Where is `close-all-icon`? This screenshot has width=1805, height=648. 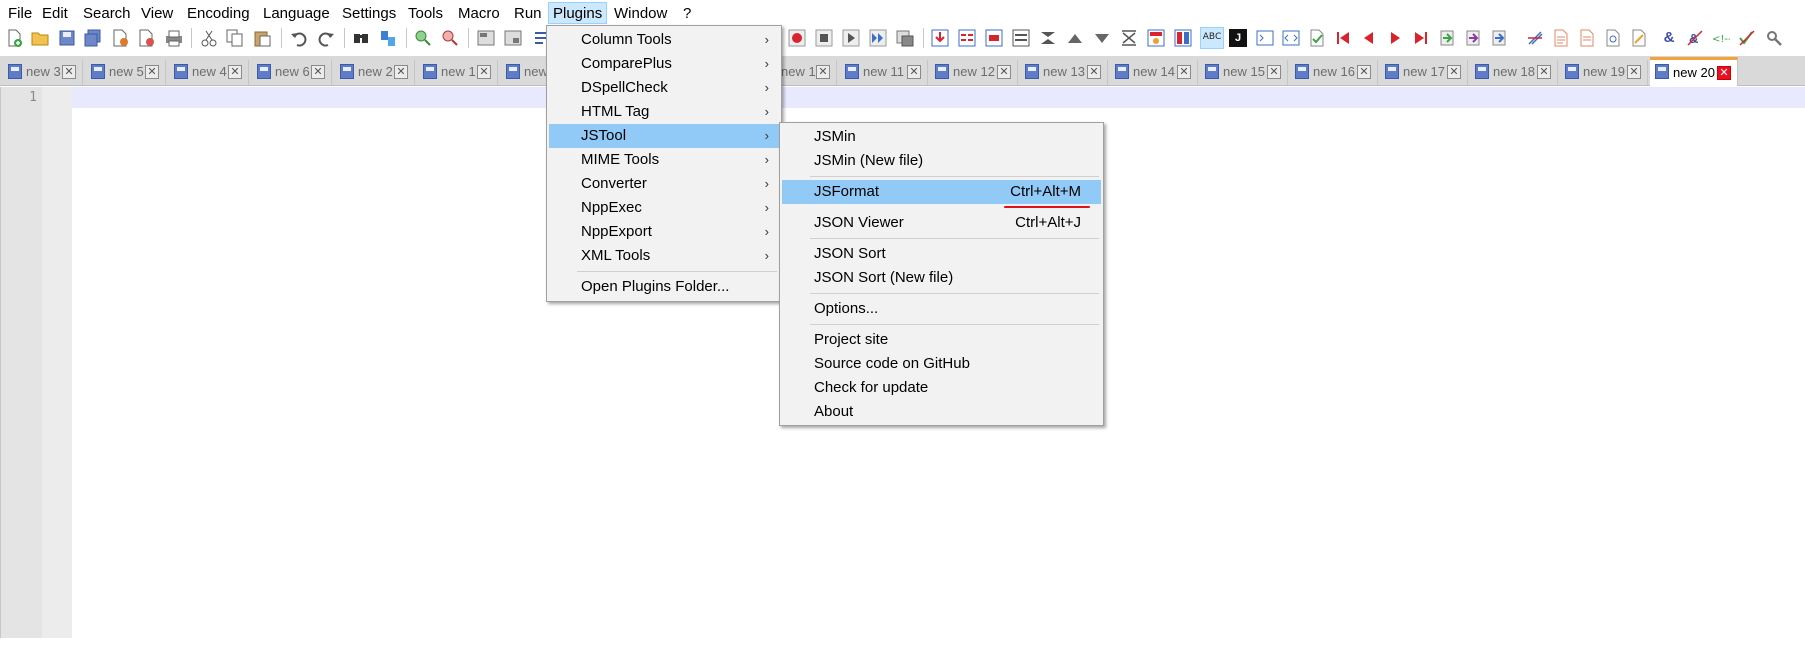
close-all-icon is located at coordinates (146, 38).